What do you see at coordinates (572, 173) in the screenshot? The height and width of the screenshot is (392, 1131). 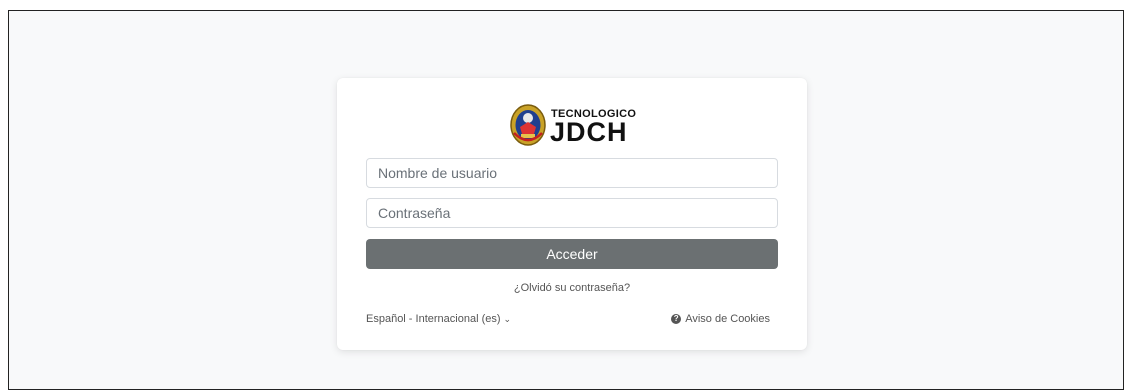 I see `username-input` at bounding box center [572, 173].